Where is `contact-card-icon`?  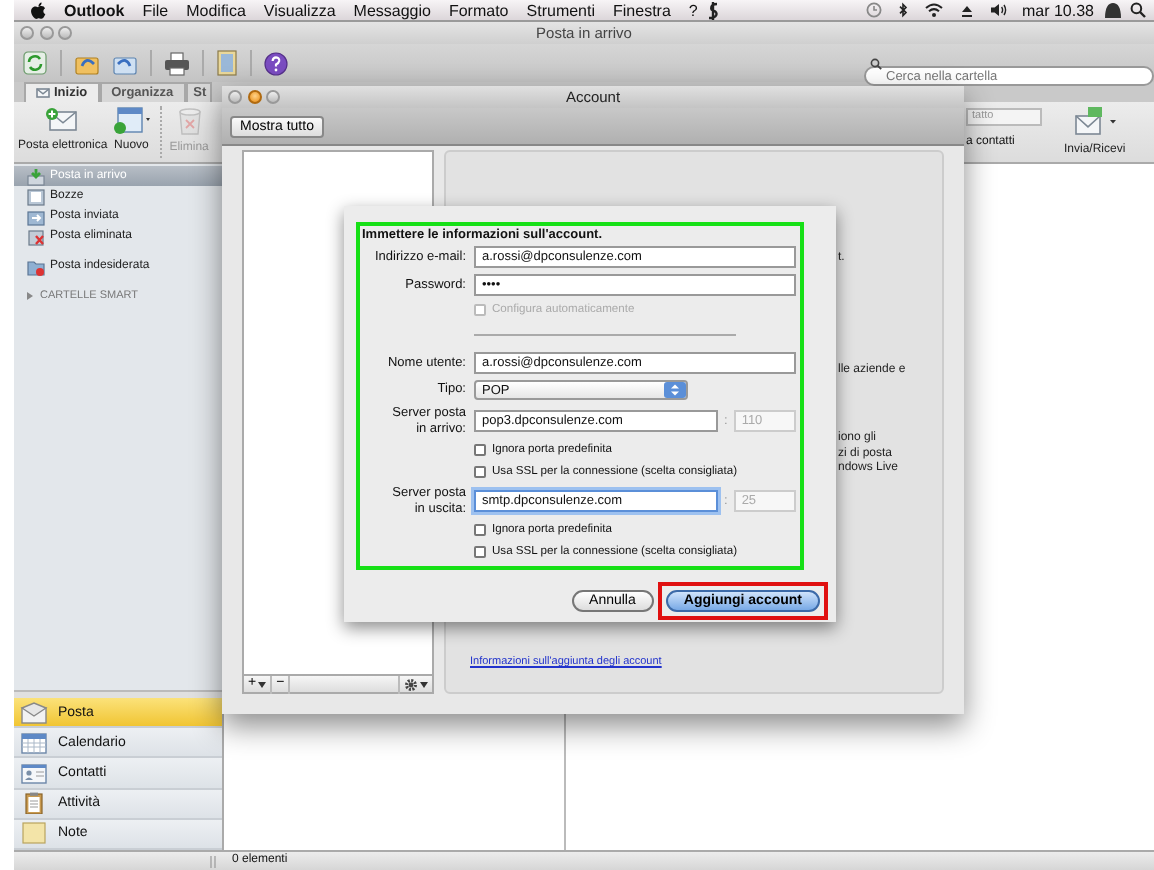
contact-card-icon is located at coordinates (34, 773).